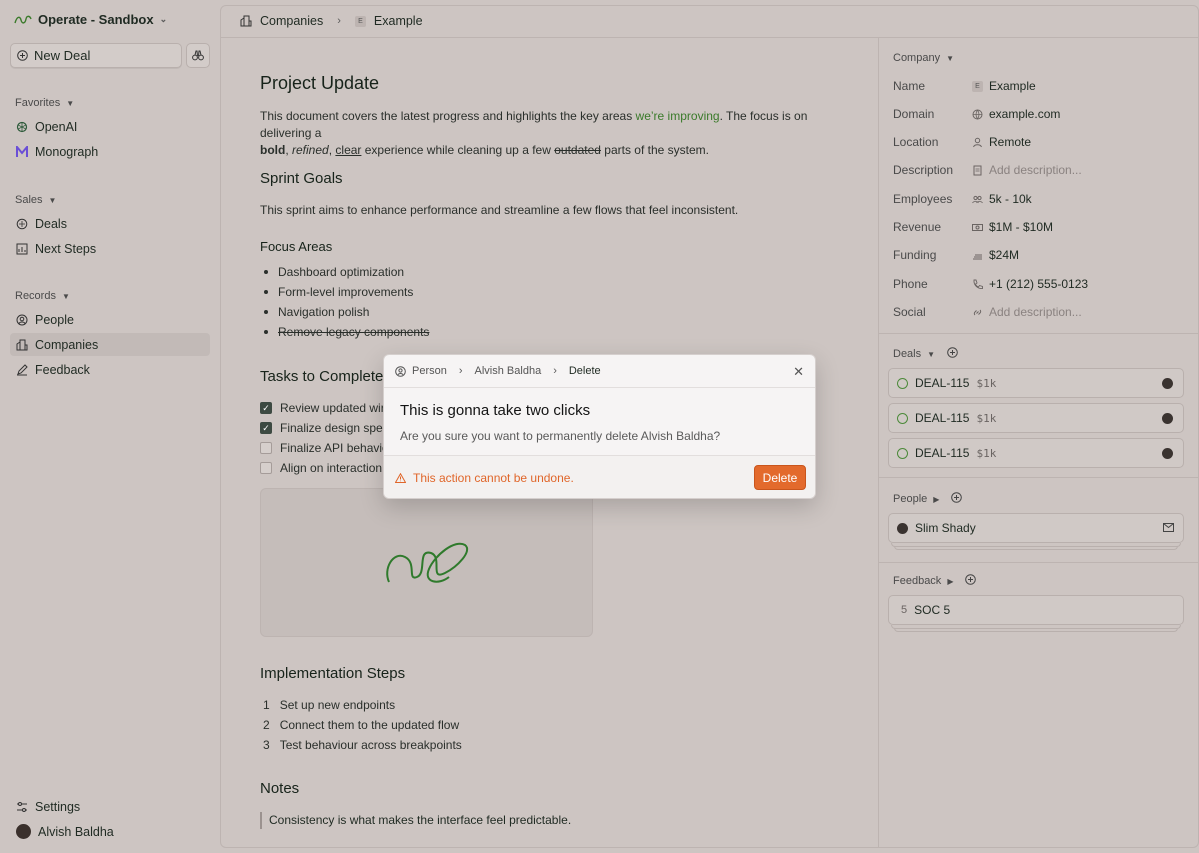 This screenshot has width=1199, height=853. I want to click on workspace-name: Operate - Sandbox, so click(96, 19).